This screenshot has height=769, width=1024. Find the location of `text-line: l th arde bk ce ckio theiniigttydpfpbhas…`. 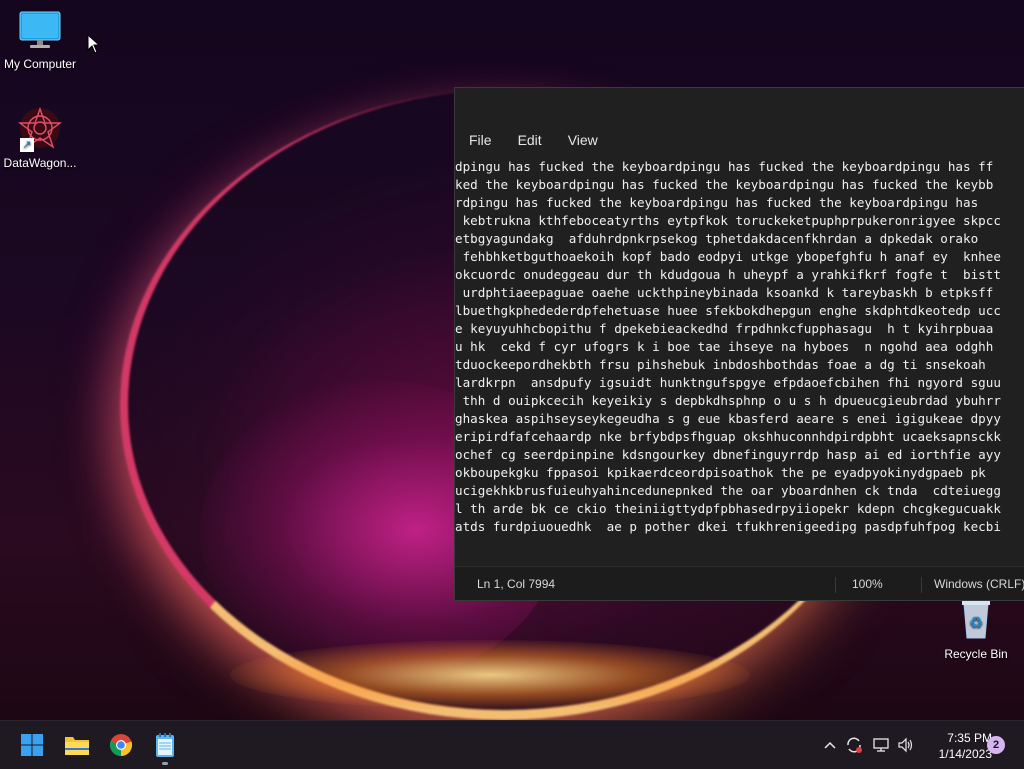

text-line: l th arde bk ce ckio theiniigttydpfpbhas… is located at coordinates (728, 508).